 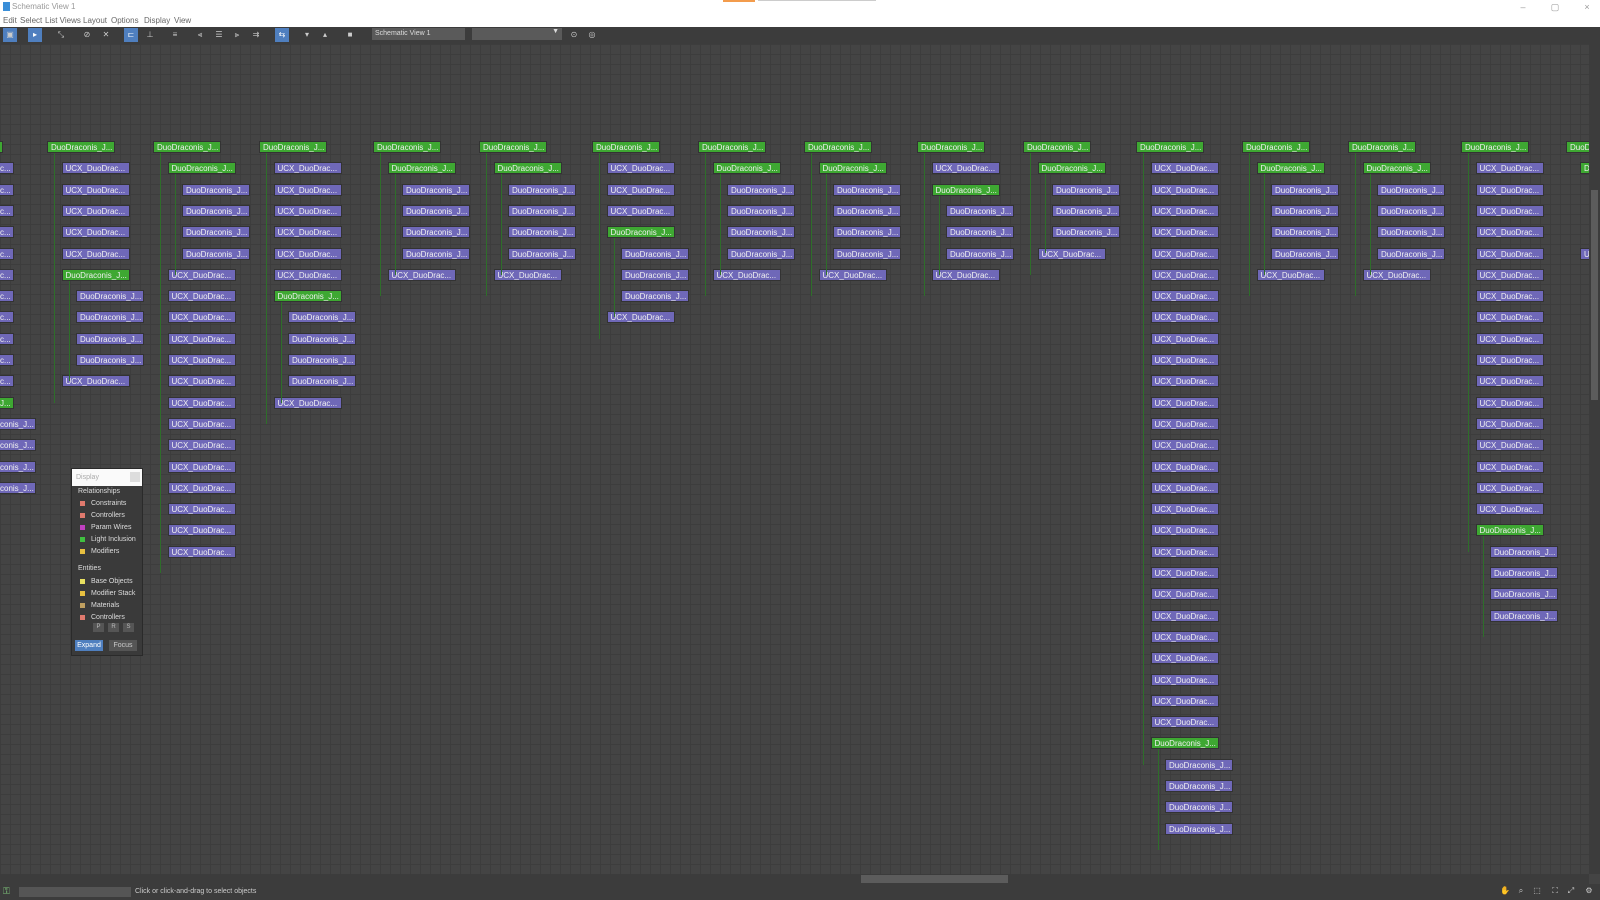 I want to click on delete-icon: ✕, so click(x=106, y=35).